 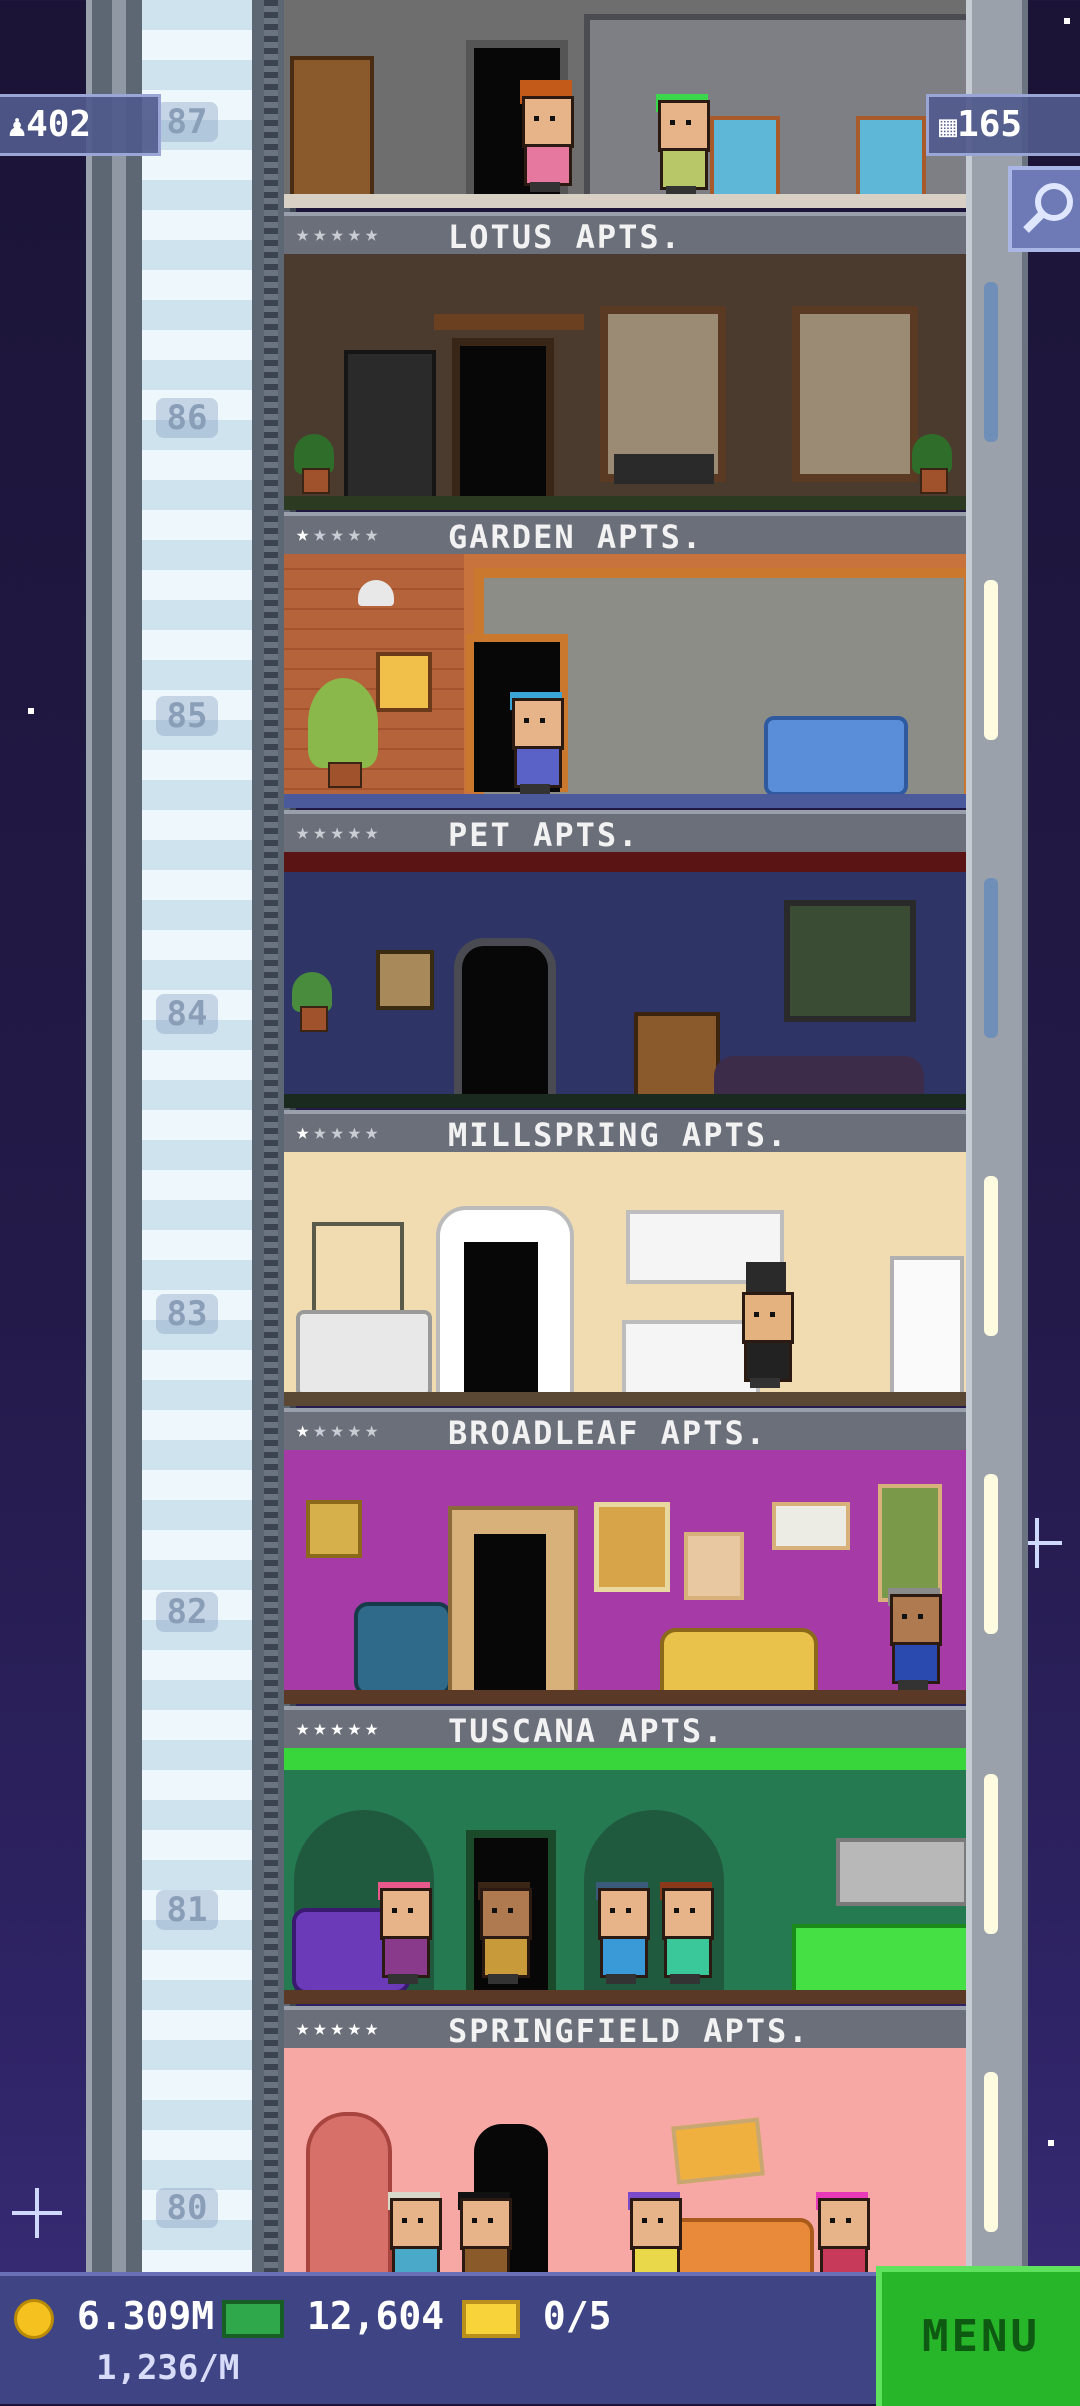 What do you see at coordinates (677, 1057) in the screenshot?
I see `pet-cabinet` at bounding box center [677, 1057].